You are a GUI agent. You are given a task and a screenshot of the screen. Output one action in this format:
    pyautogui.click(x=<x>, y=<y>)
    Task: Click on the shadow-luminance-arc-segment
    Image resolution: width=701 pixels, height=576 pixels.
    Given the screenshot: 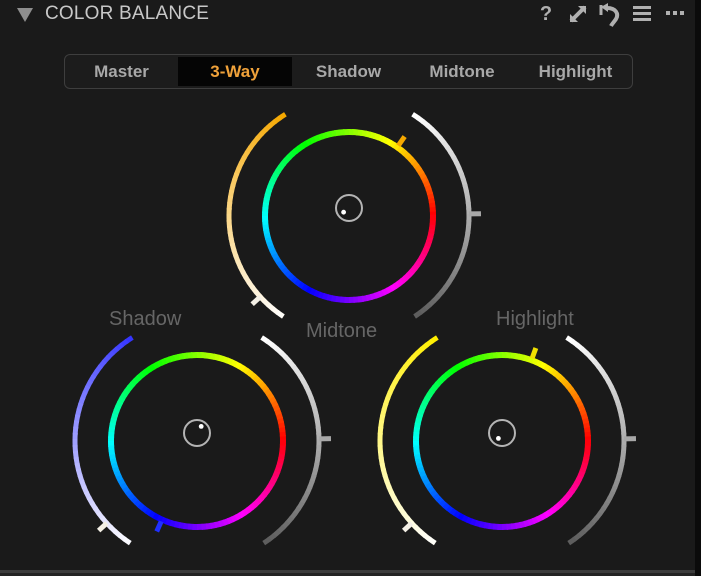 What is the action you would take?
    pyautogui.click(x=267, y=541)
    